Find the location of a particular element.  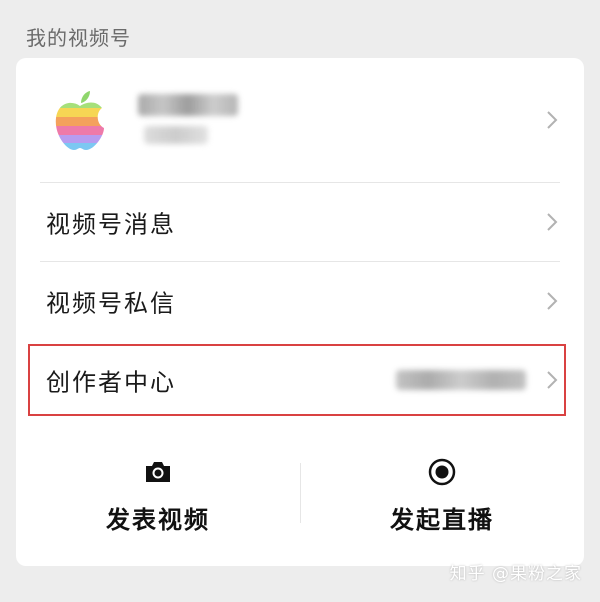

menu-item-channel-private-messages: 视频号私信 is located at coordinates (300, 301).